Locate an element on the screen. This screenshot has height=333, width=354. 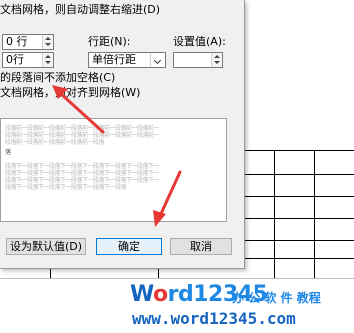
arrow-head is located at coordinates (159, 218).